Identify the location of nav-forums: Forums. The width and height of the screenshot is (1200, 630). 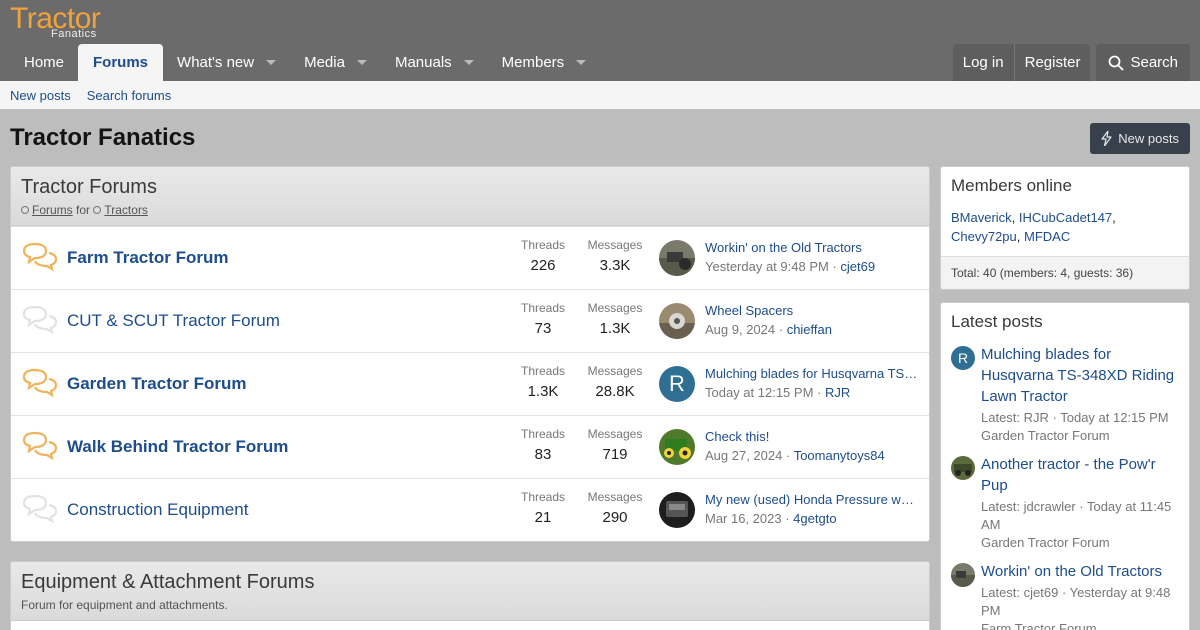
(121, 62).